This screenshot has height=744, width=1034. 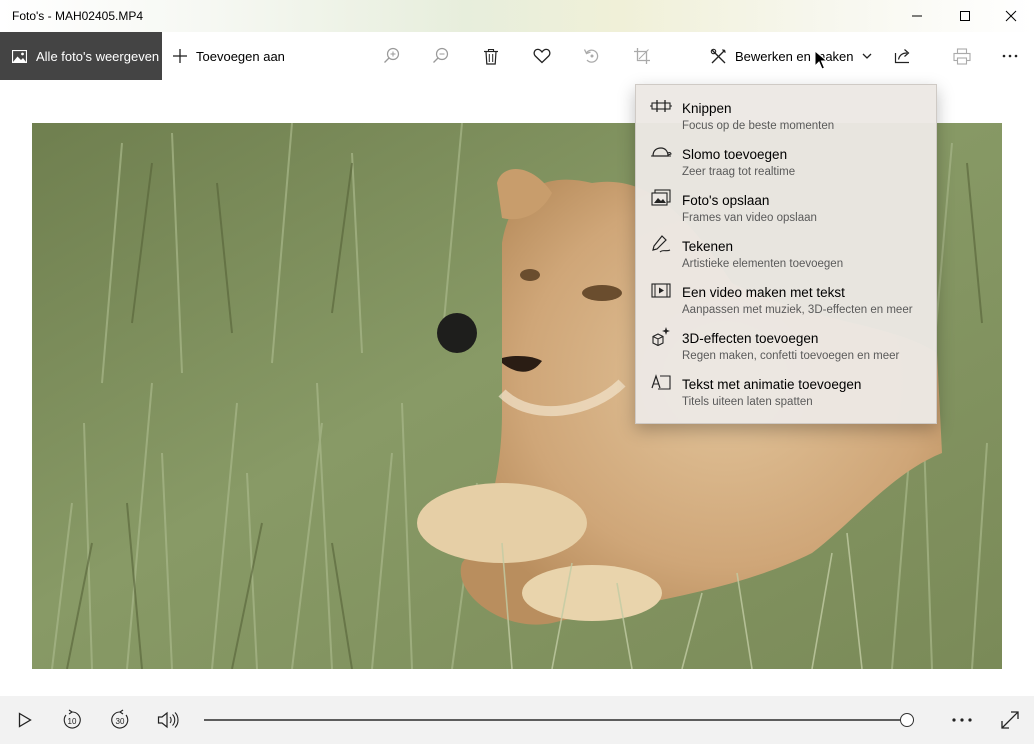 I want to click on minimize-button, so click(x=917, y=16).